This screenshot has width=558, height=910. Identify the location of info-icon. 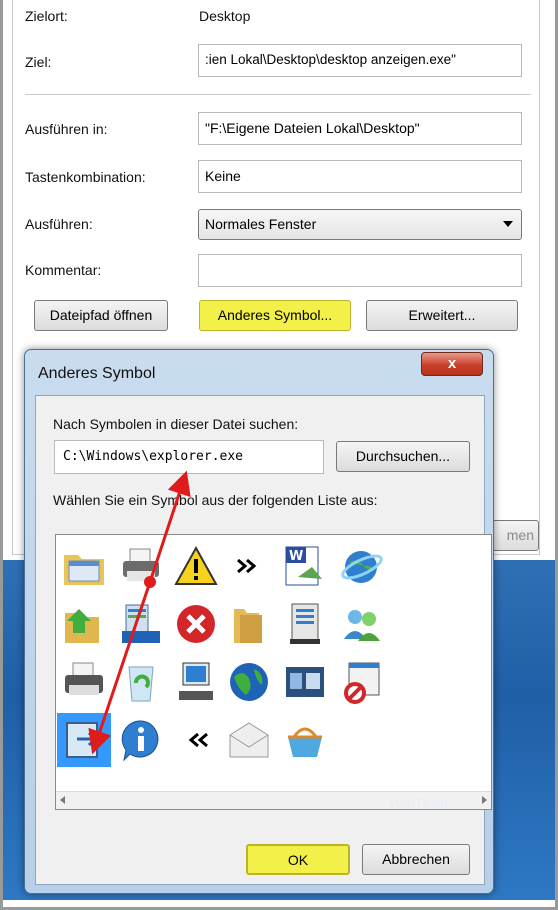
(141, 740).